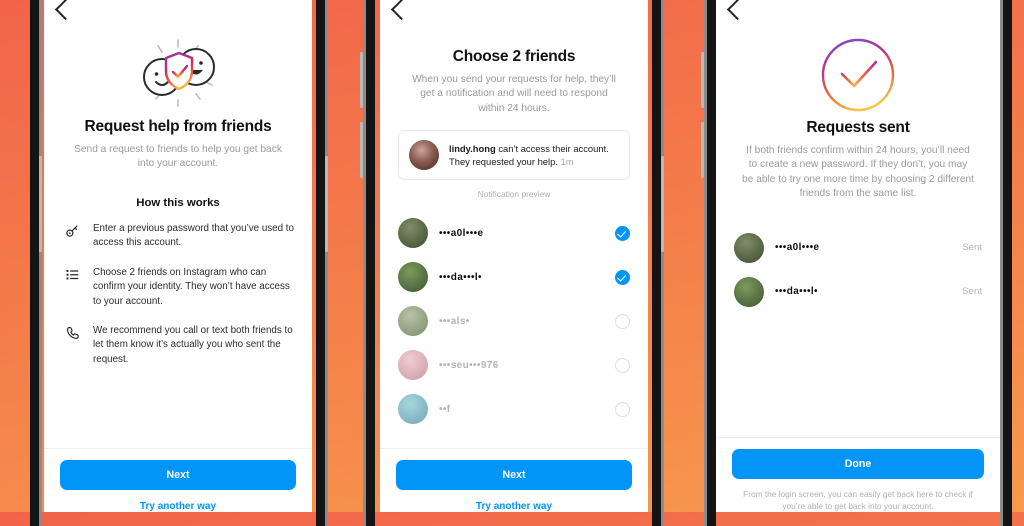  I want to click on recipient-name: •••a0l•••e, so click(797, 248).